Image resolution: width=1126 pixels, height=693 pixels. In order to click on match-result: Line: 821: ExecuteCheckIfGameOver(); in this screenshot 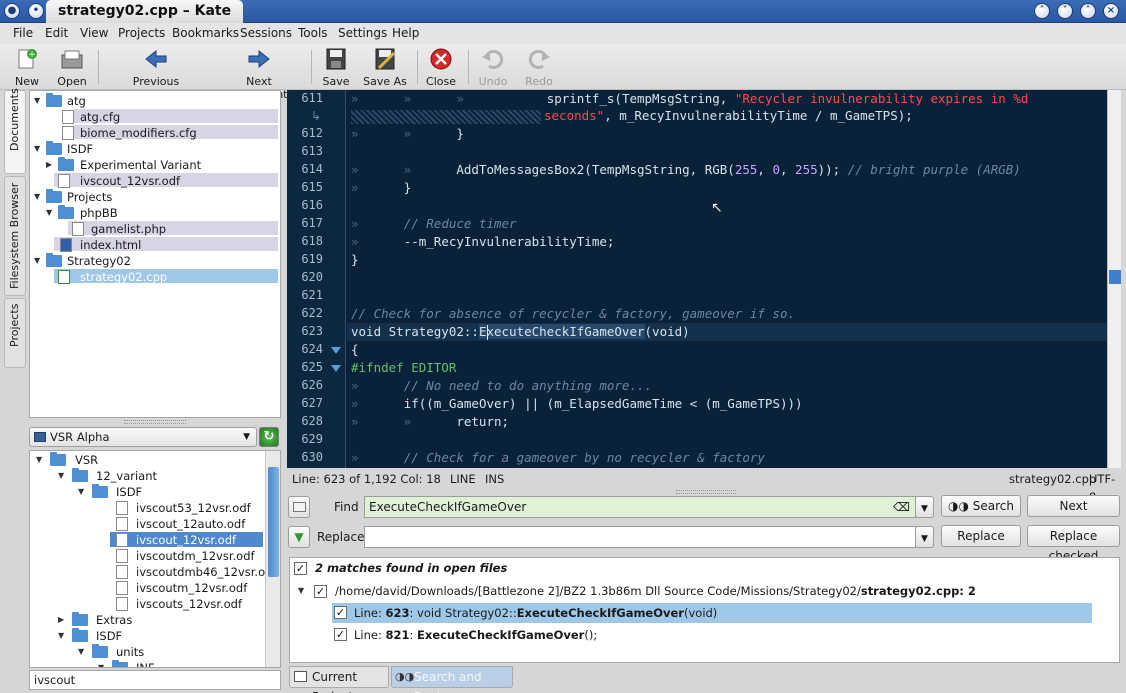, I will do `click(475, 635)`.